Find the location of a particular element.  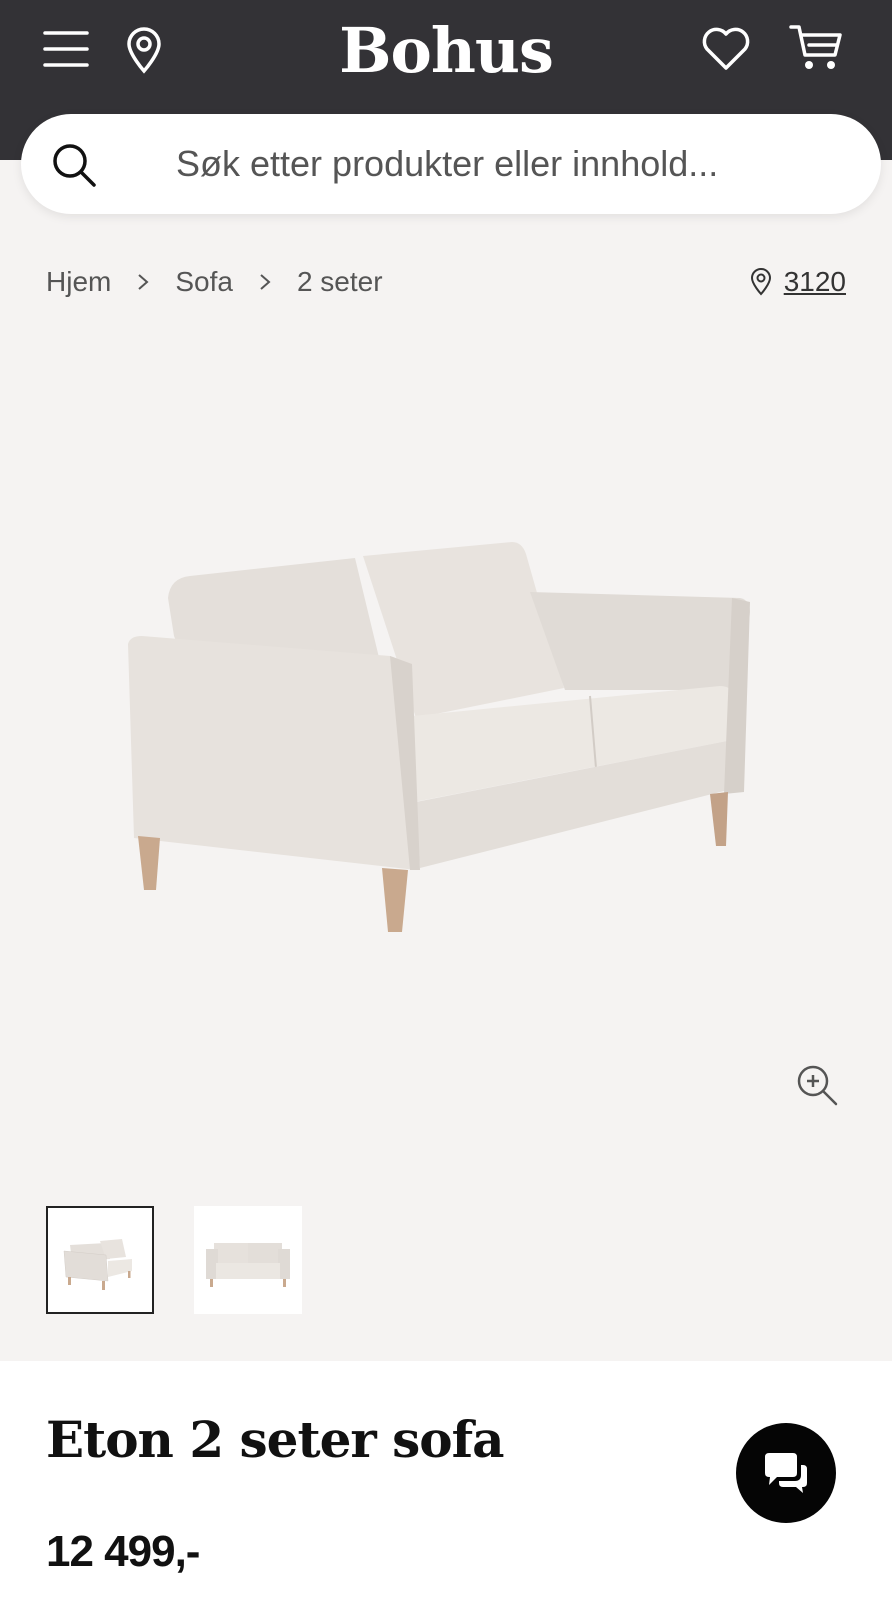

location-pin-icon is located at coordinates (761, 282).